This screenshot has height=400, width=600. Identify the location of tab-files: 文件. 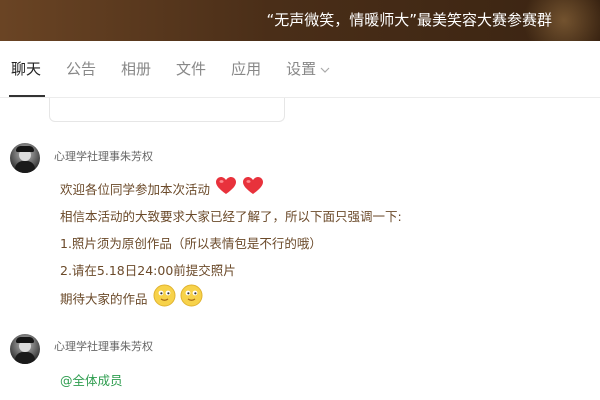
(191, 69).